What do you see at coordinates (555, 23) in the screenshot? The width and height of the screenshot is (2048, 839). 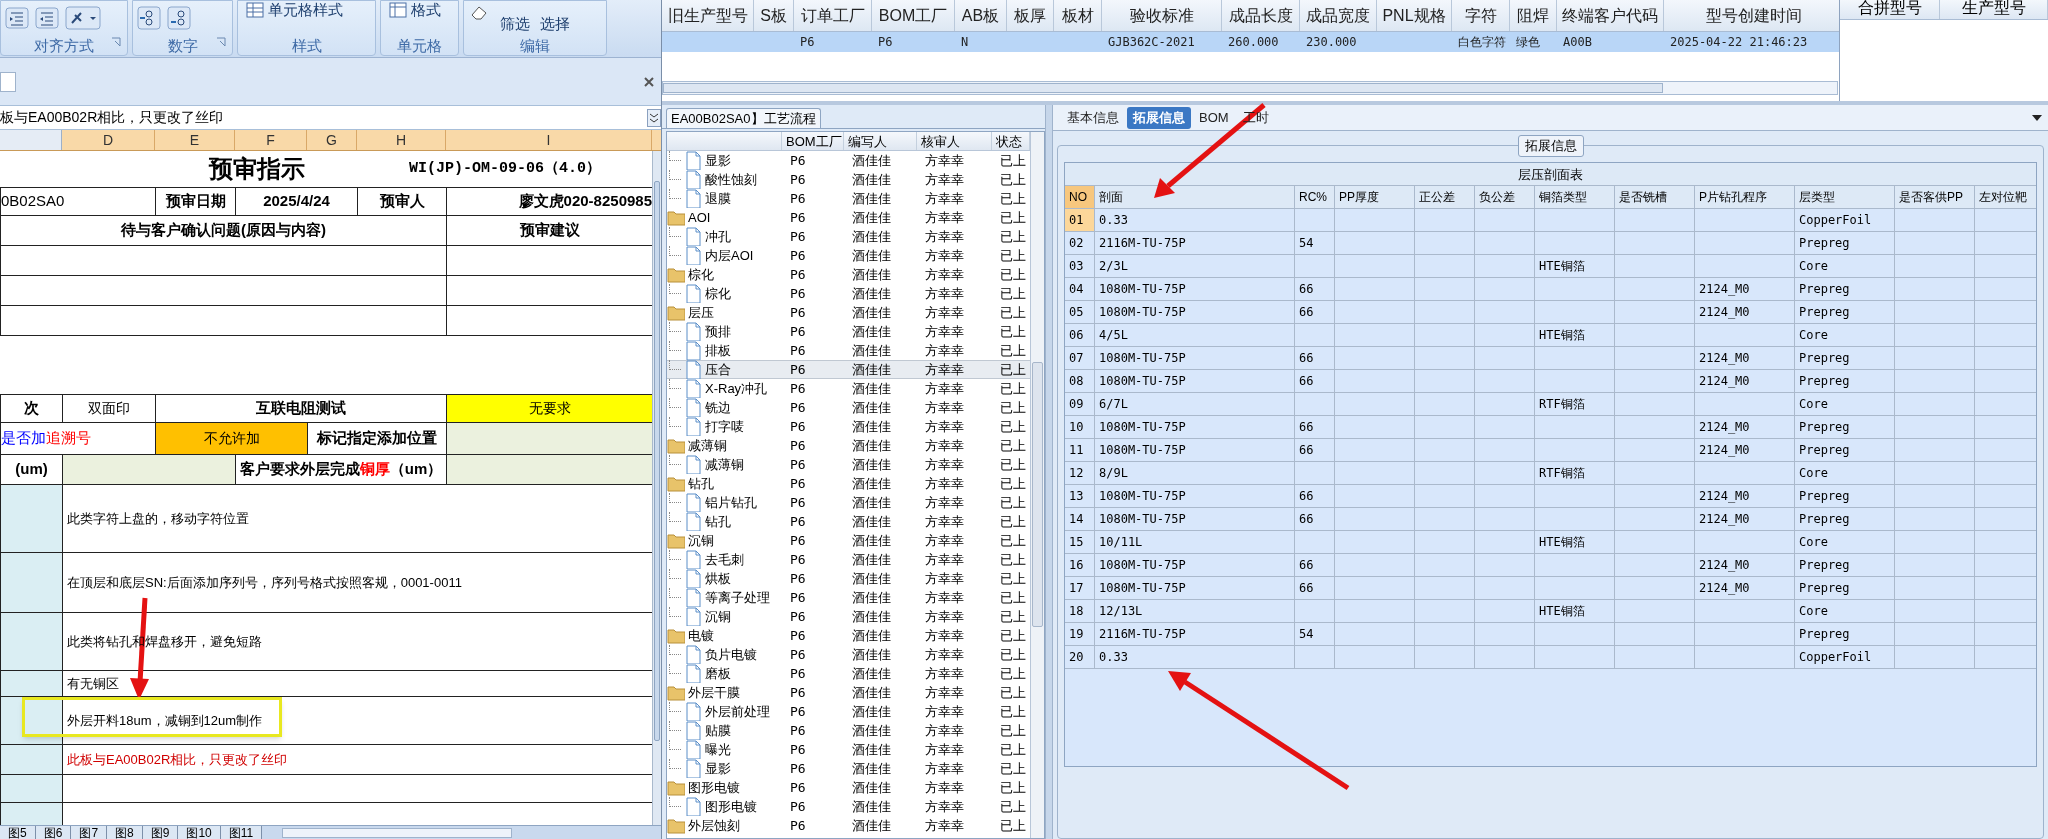 I see `select-button: 选择` at bounding box center [555, 23].